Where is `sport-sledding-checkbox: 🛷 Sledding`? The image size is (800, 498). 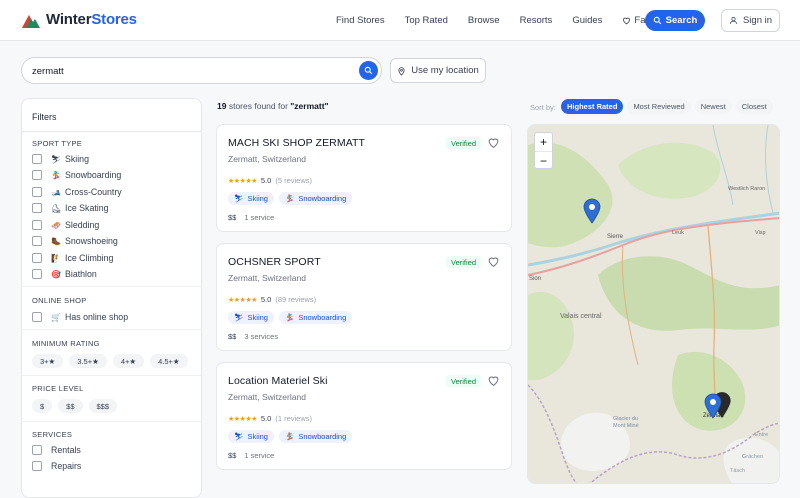
sport-sledding-checkbox: 🛷 Sledding is located at coordinates (65, 225).